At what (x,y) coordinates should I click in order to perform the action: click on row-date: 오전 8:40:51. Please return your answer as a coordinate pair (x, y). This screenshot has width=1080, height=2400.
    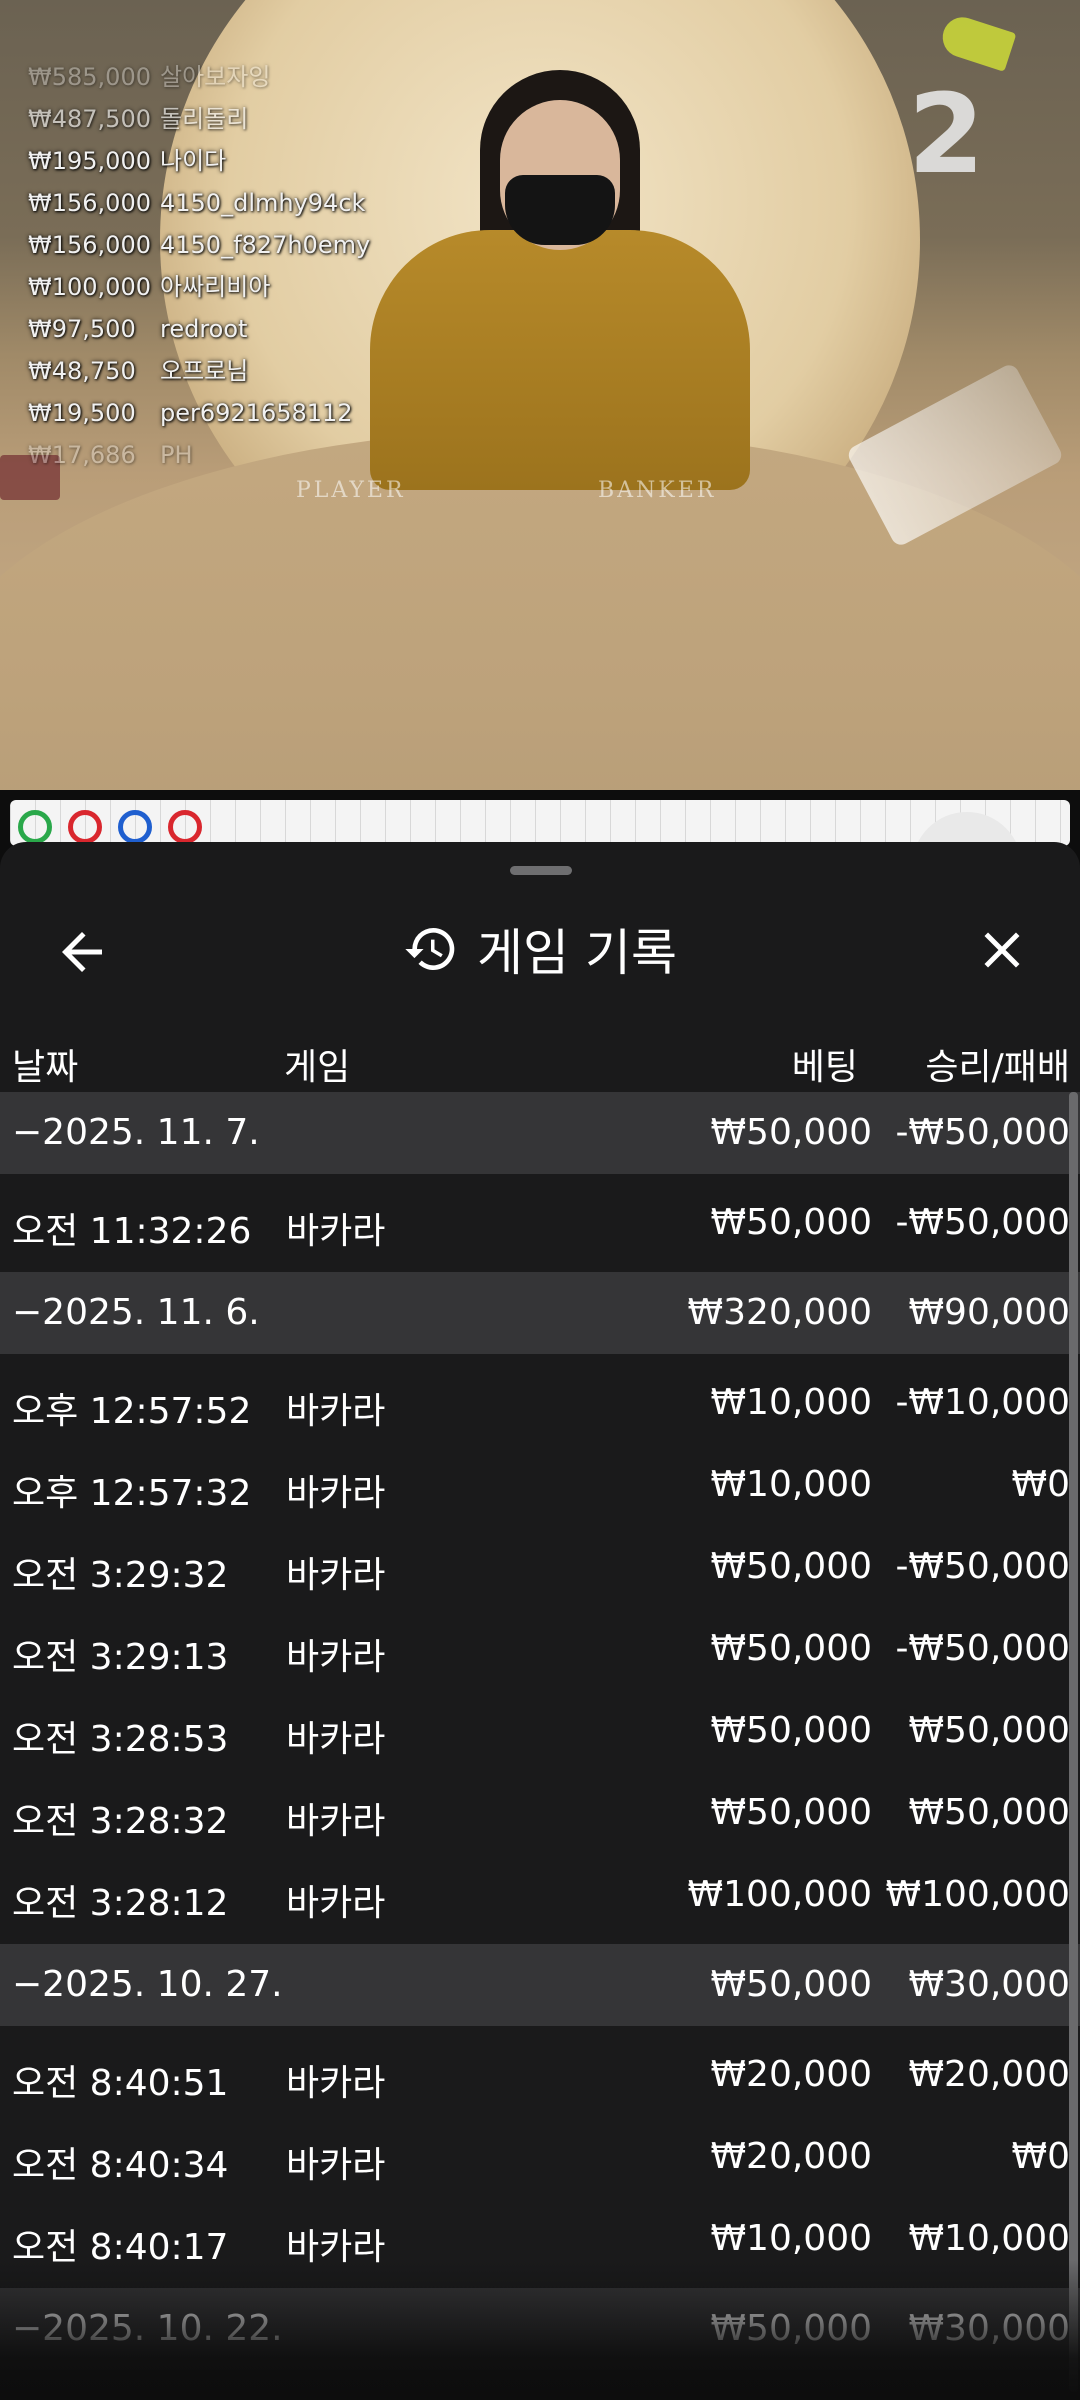
    Looking at the image, I should click on (120, 2083).